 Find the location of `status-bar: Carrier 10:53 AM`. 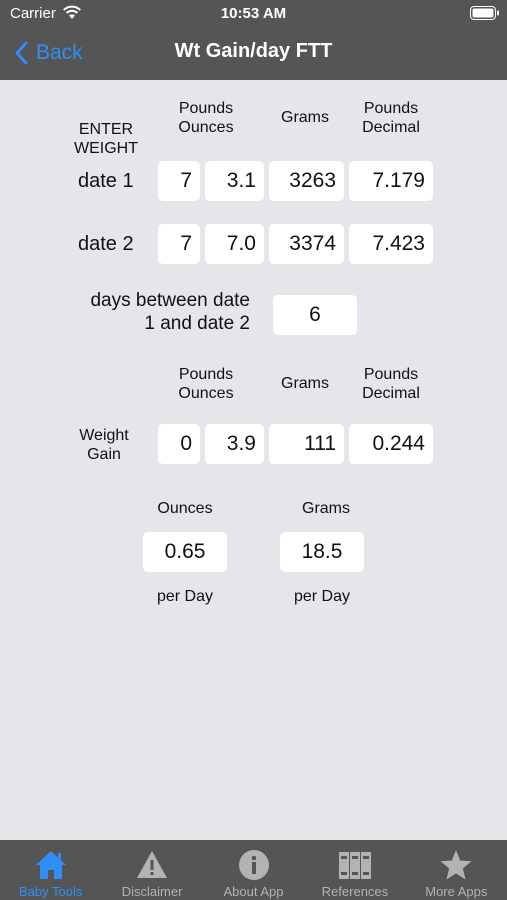

status-bar: Carrier 10:53 AM is located at coordinates (253, 14).